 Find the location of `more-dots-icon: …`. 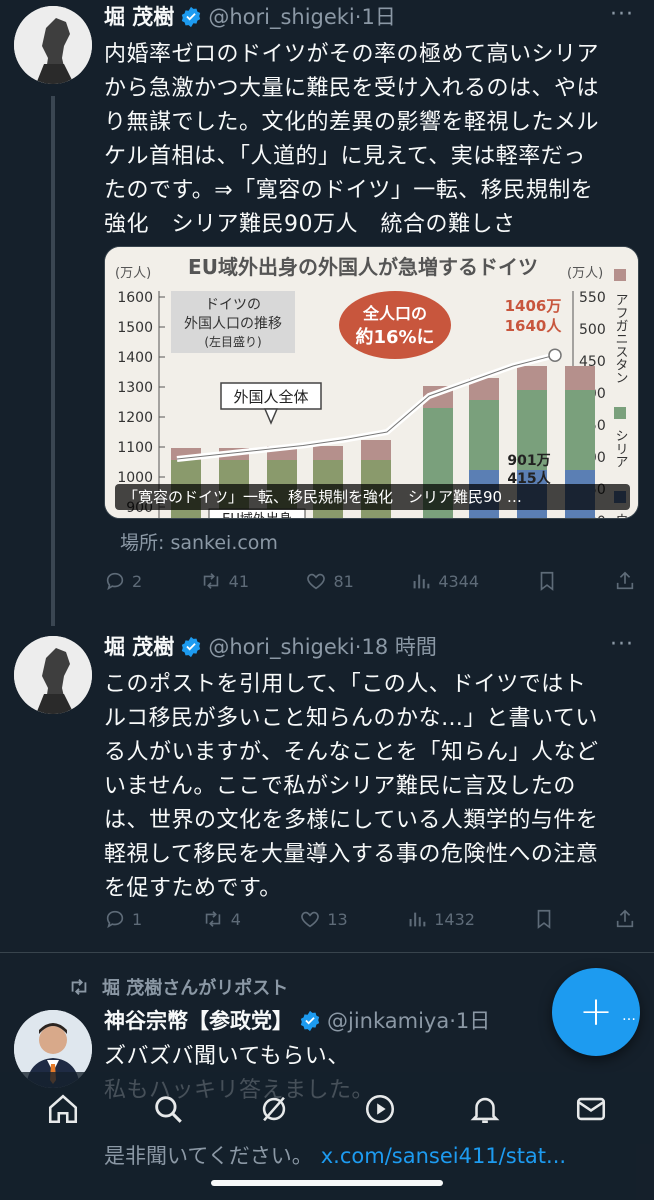

more-dots-icon: … is located at coordinates (629, 1016).